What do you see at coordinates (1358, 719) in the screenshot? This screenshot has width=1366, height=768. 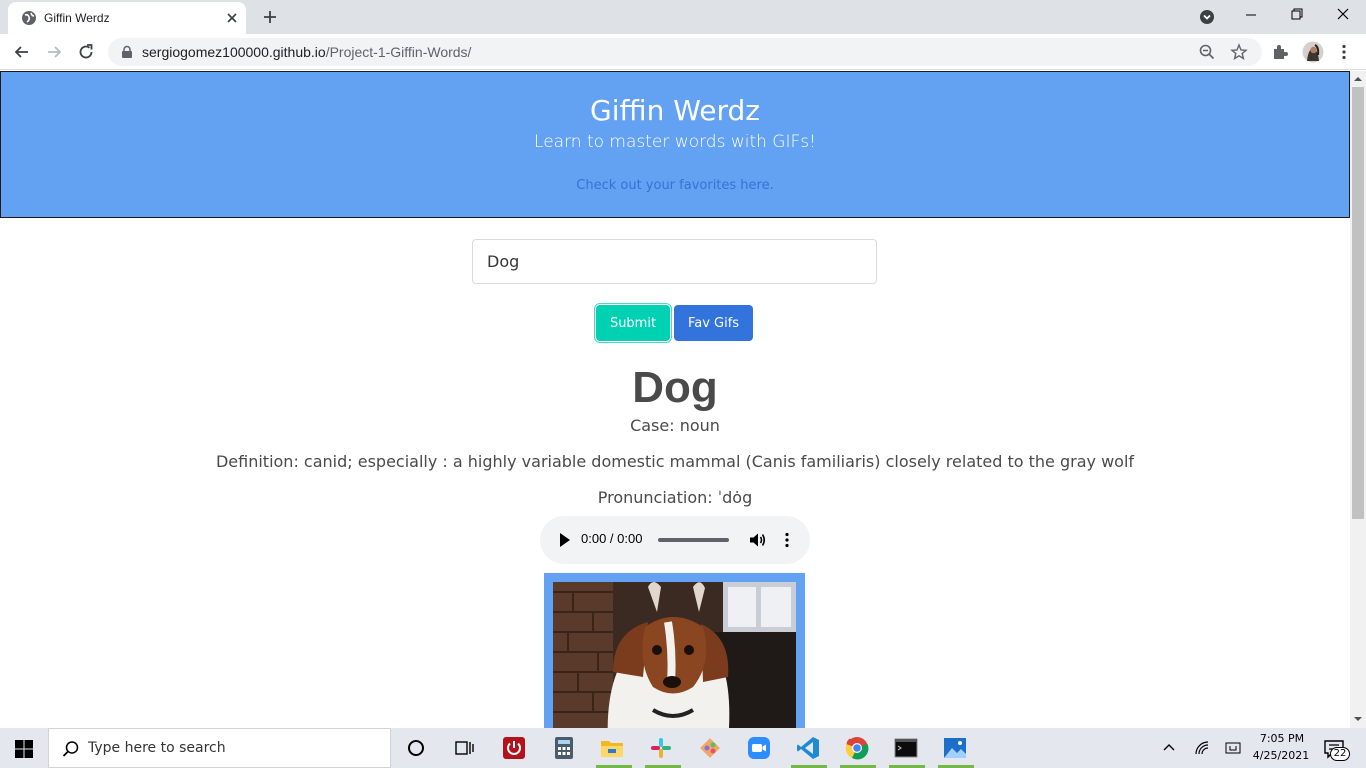 I see `scroll-down-icon` at bounding box center [1358, 719].